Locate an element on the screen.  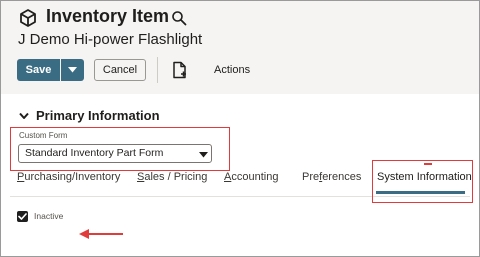
new-document-icon is located at coordinates (180, 70).